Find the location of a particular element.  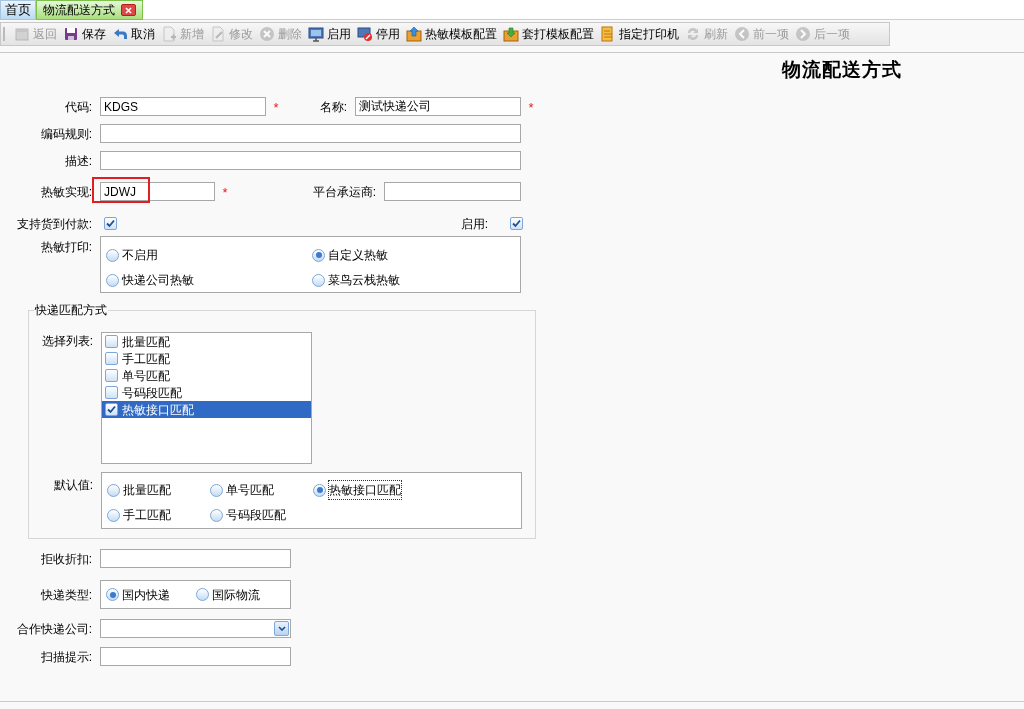

field-label: 热敏实现: is located at coordinates (66, 192).